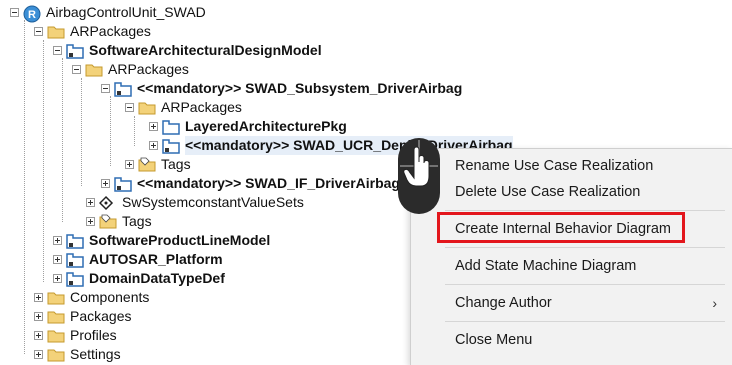 This screenshot has width=732, height=365. What do you see at coordinates (180, 240) in the screenshot?
I see `tree-item-label: SoftwareProductLineModel` at bounding box center [180, 240].